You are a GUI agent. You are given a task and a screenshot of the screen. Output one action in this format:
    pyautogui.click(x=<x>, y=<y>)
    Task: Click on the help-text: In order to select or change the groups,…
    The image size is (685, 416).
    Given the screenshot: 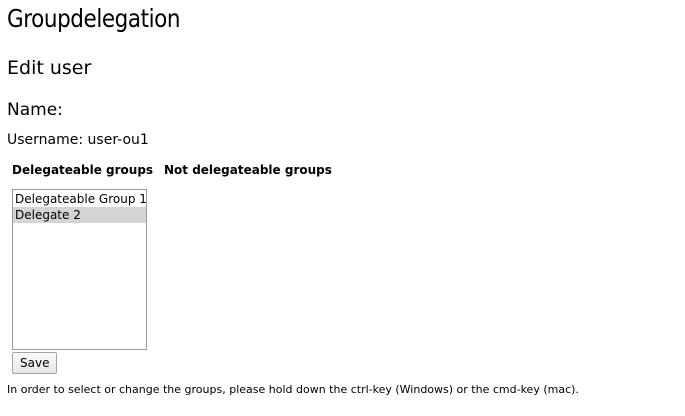 What is the action you would take?
    pyautogui.click(x=293, y=389)
    